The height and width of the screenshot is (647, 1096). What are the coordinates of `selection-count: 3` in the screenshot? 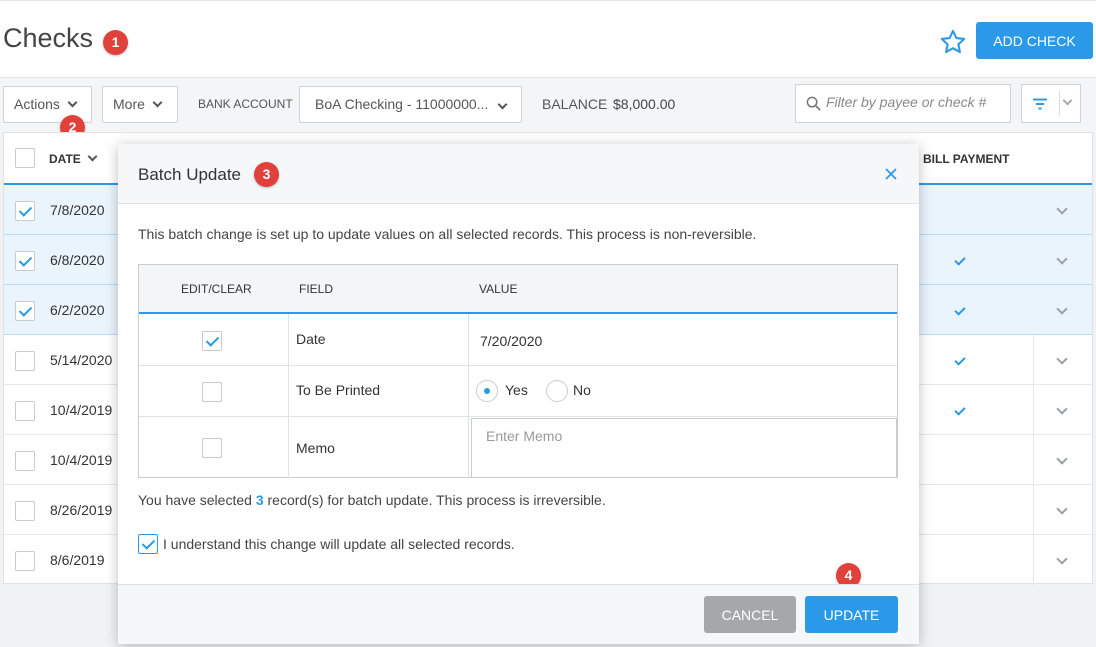 It's located at (259, 500).